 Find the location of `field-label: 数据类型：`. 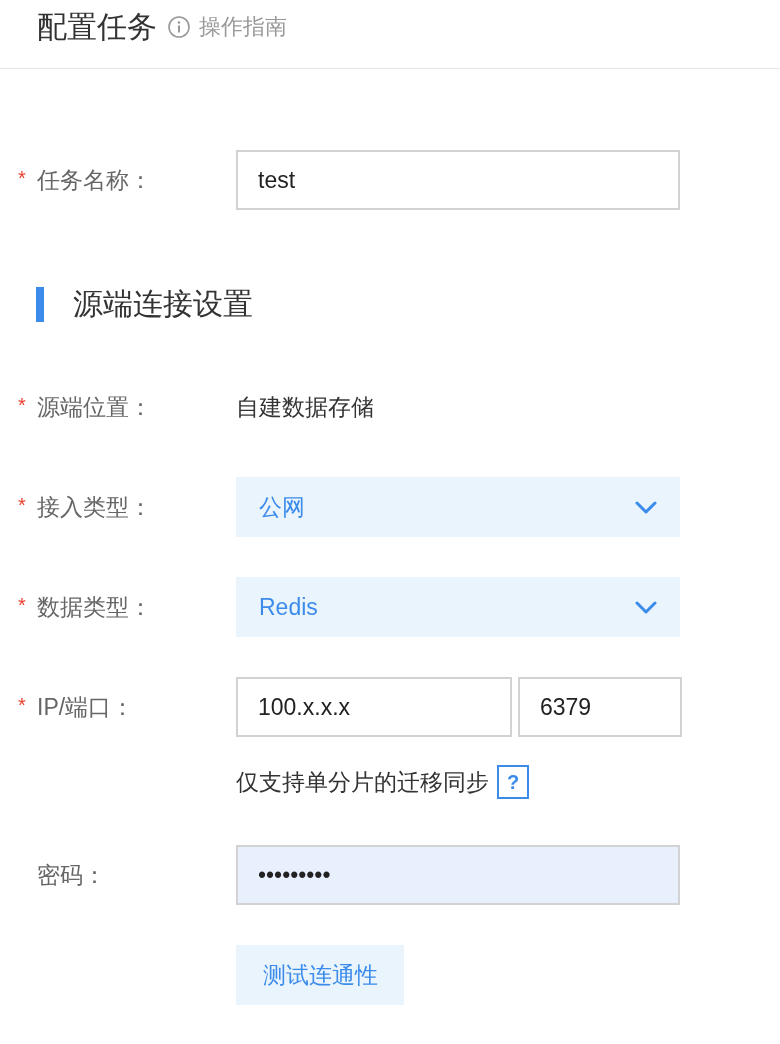

field-label: 数据类型： is located at coordinates (94, 607).